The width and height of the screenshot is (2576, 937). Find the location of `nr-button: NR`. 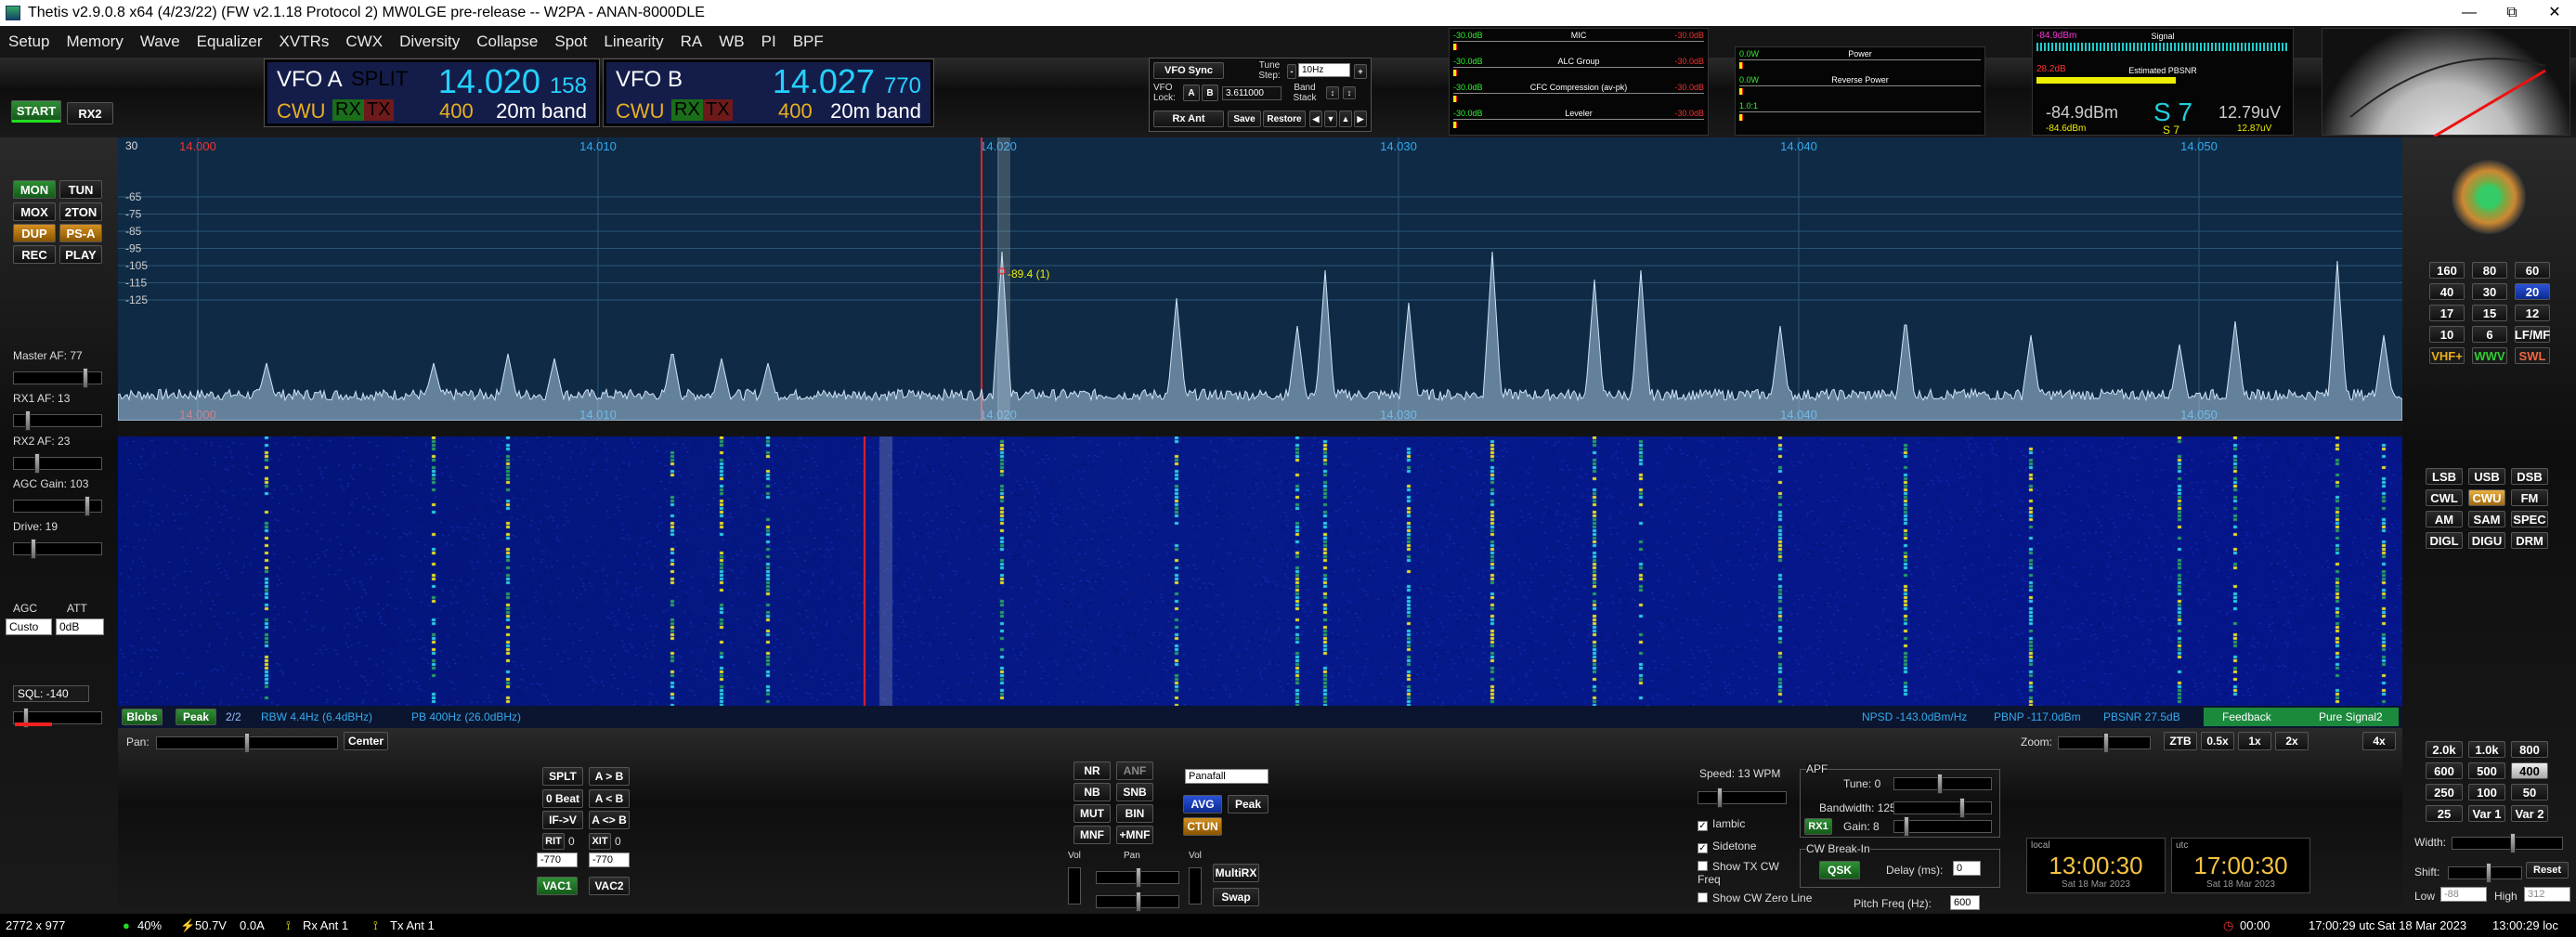

nr-button: NR is located at coordinates (1092, 770).